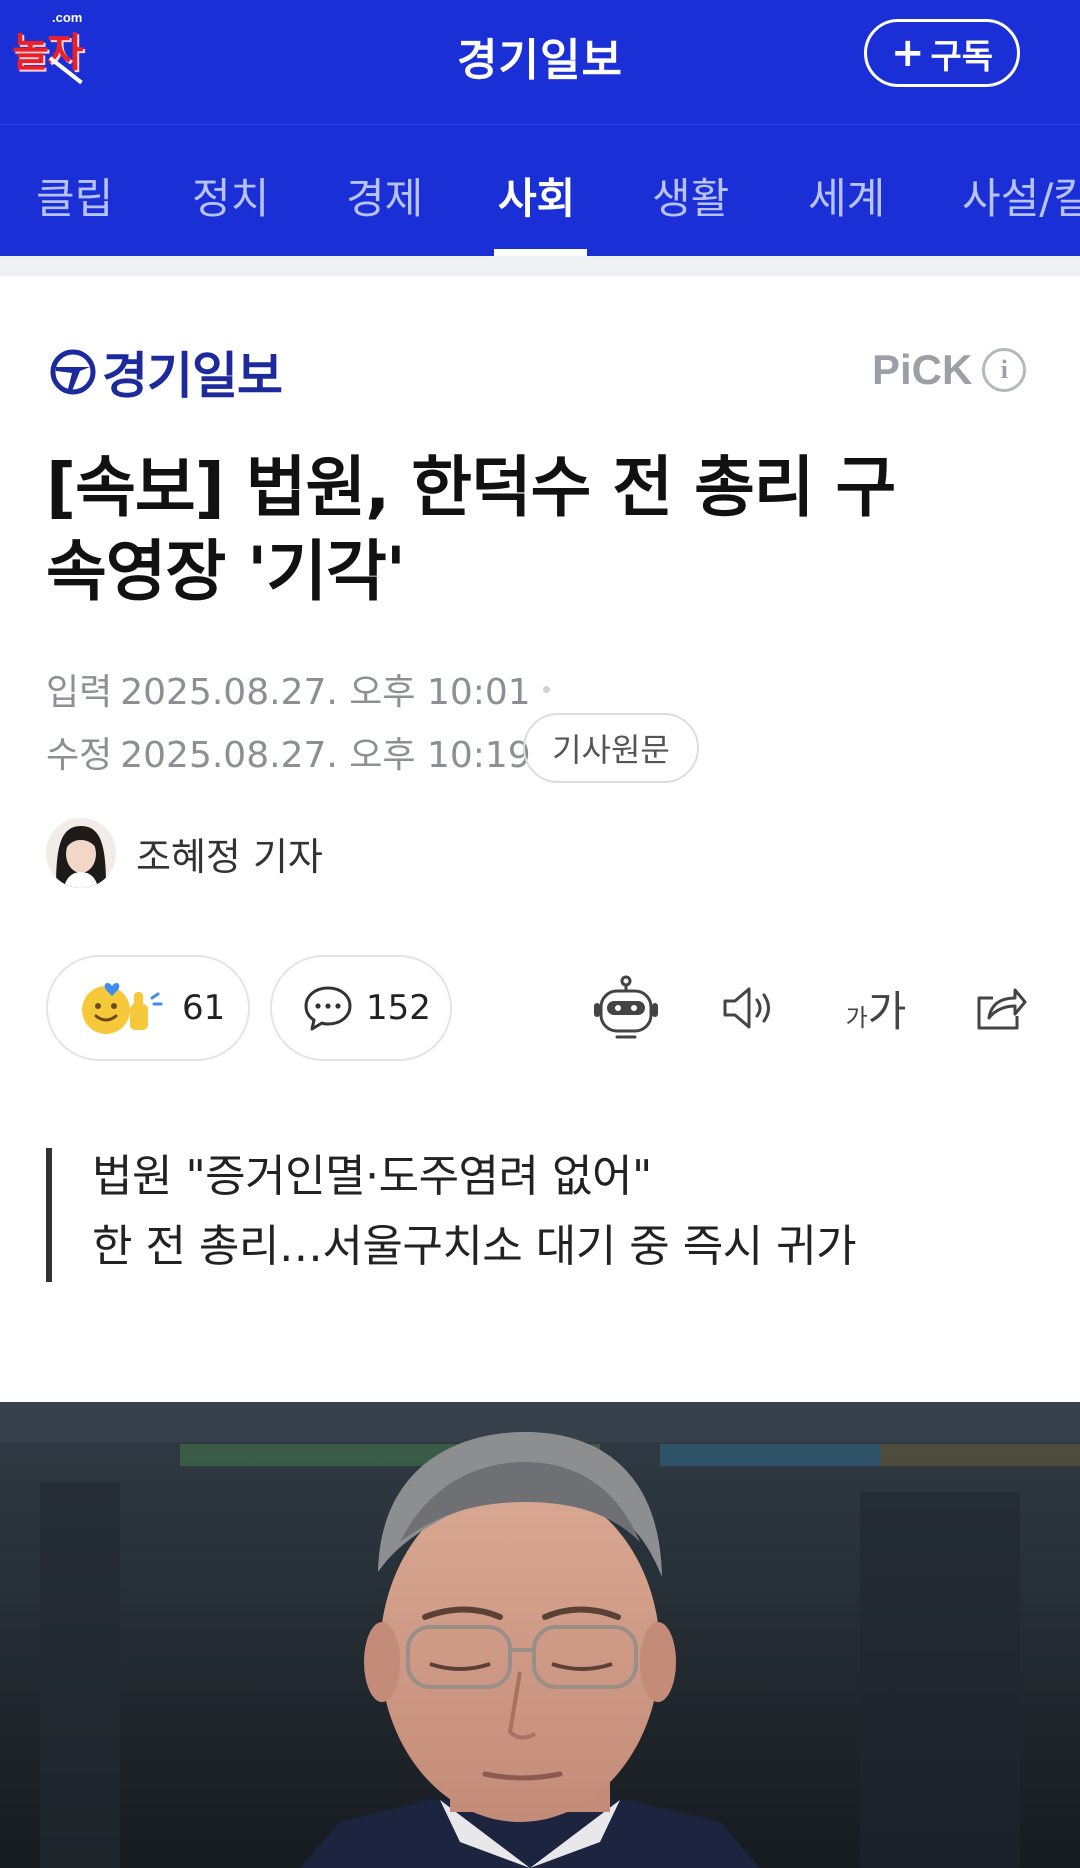 The height and width of the screenshot is (1868, 1080). I want to click on robot-icon, so click(626, 1007).